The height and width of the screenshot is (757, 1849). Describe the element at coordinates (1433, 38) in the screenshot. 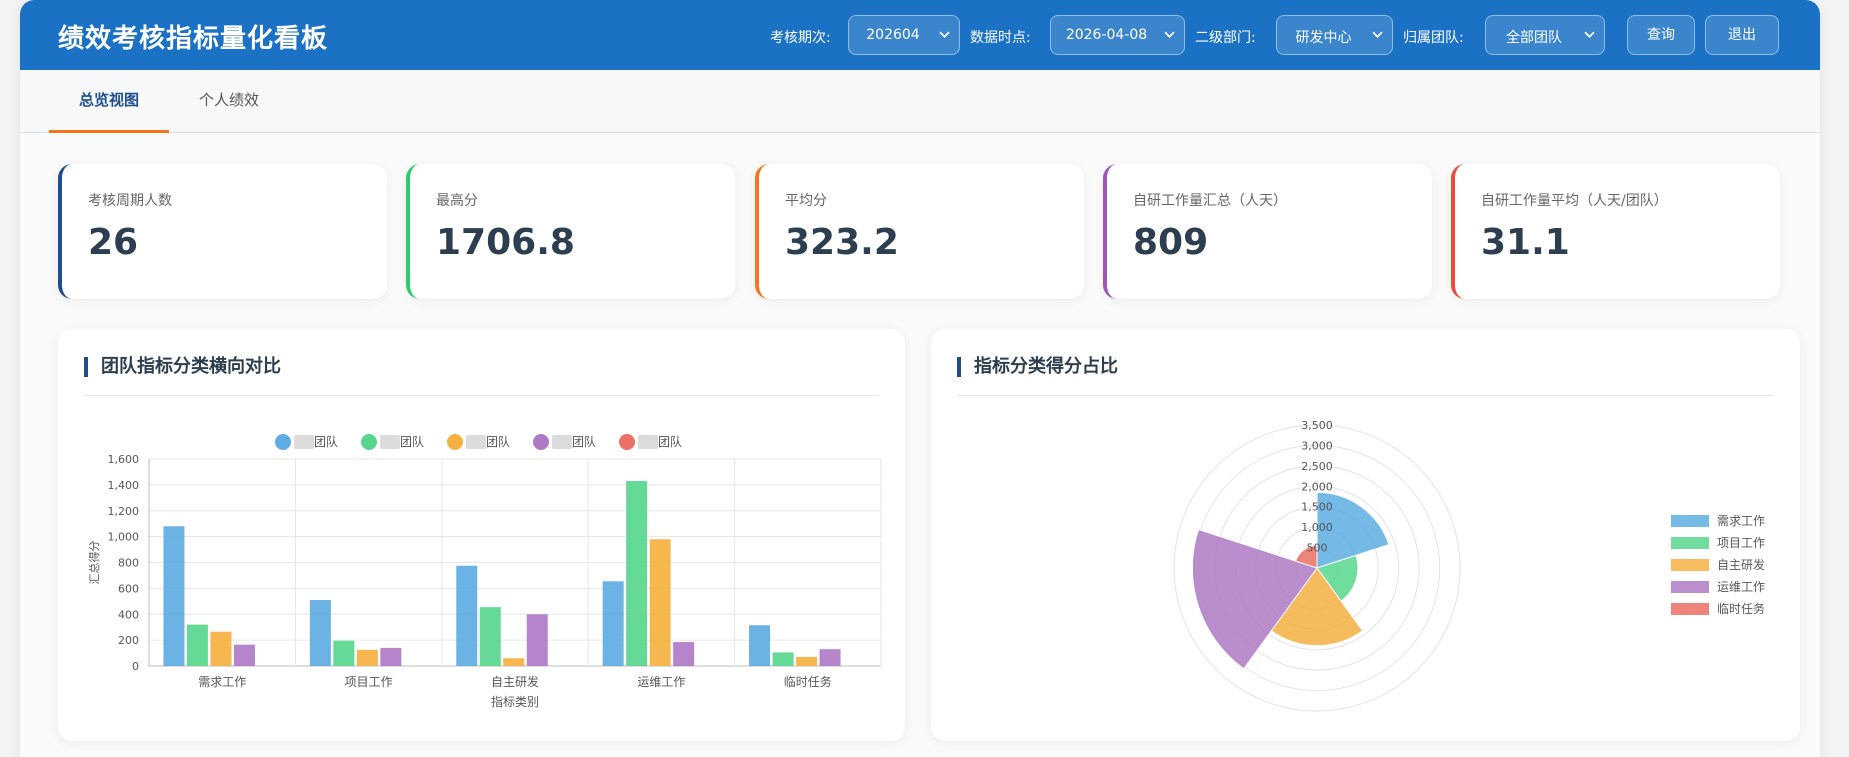

I see `filter-label-team: 归属团队:` at that location.